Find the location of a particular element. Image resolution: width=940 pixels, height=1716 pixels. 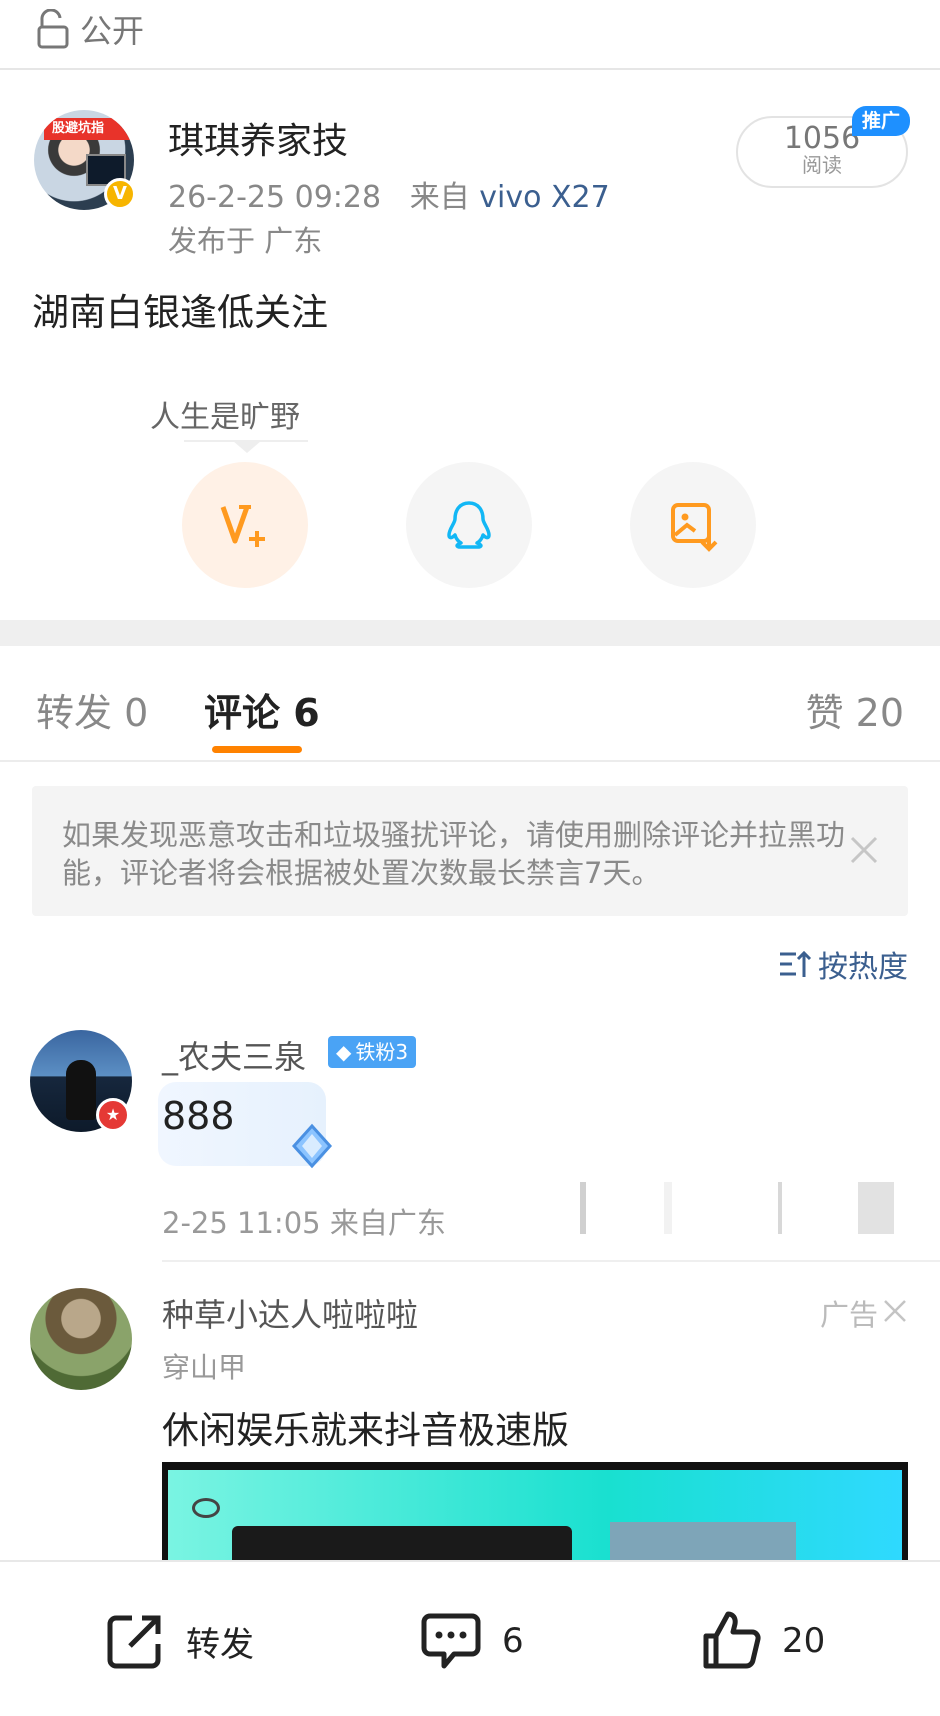

comment-meta: 2-25 11:05 来自广东 is located at coordinates (304, 1221).